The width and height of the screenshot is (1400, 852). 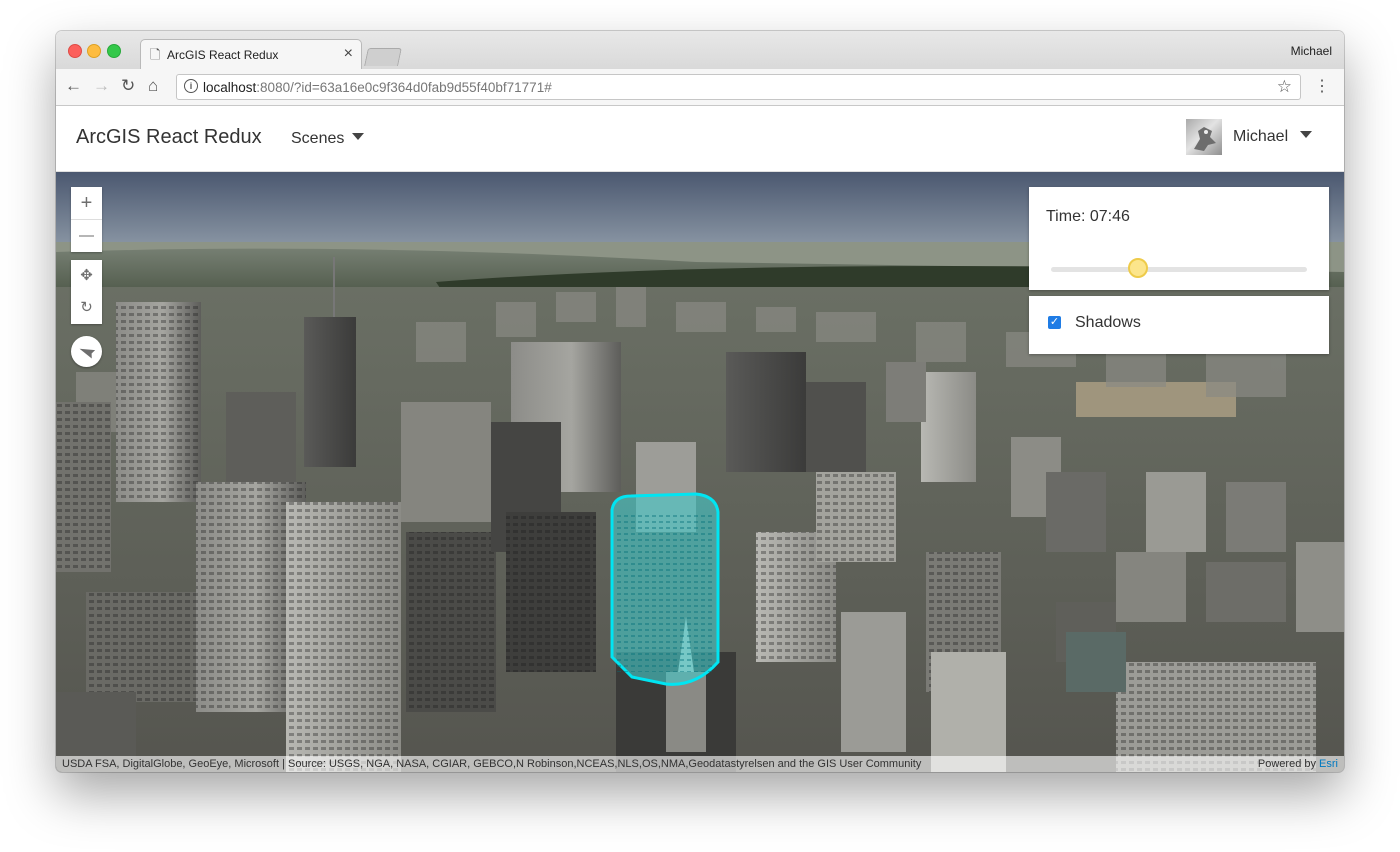 What do you see at coordinates (114, 51) in the screenshot?
I see `maximize-window-button` at bounding box center [114, 51].